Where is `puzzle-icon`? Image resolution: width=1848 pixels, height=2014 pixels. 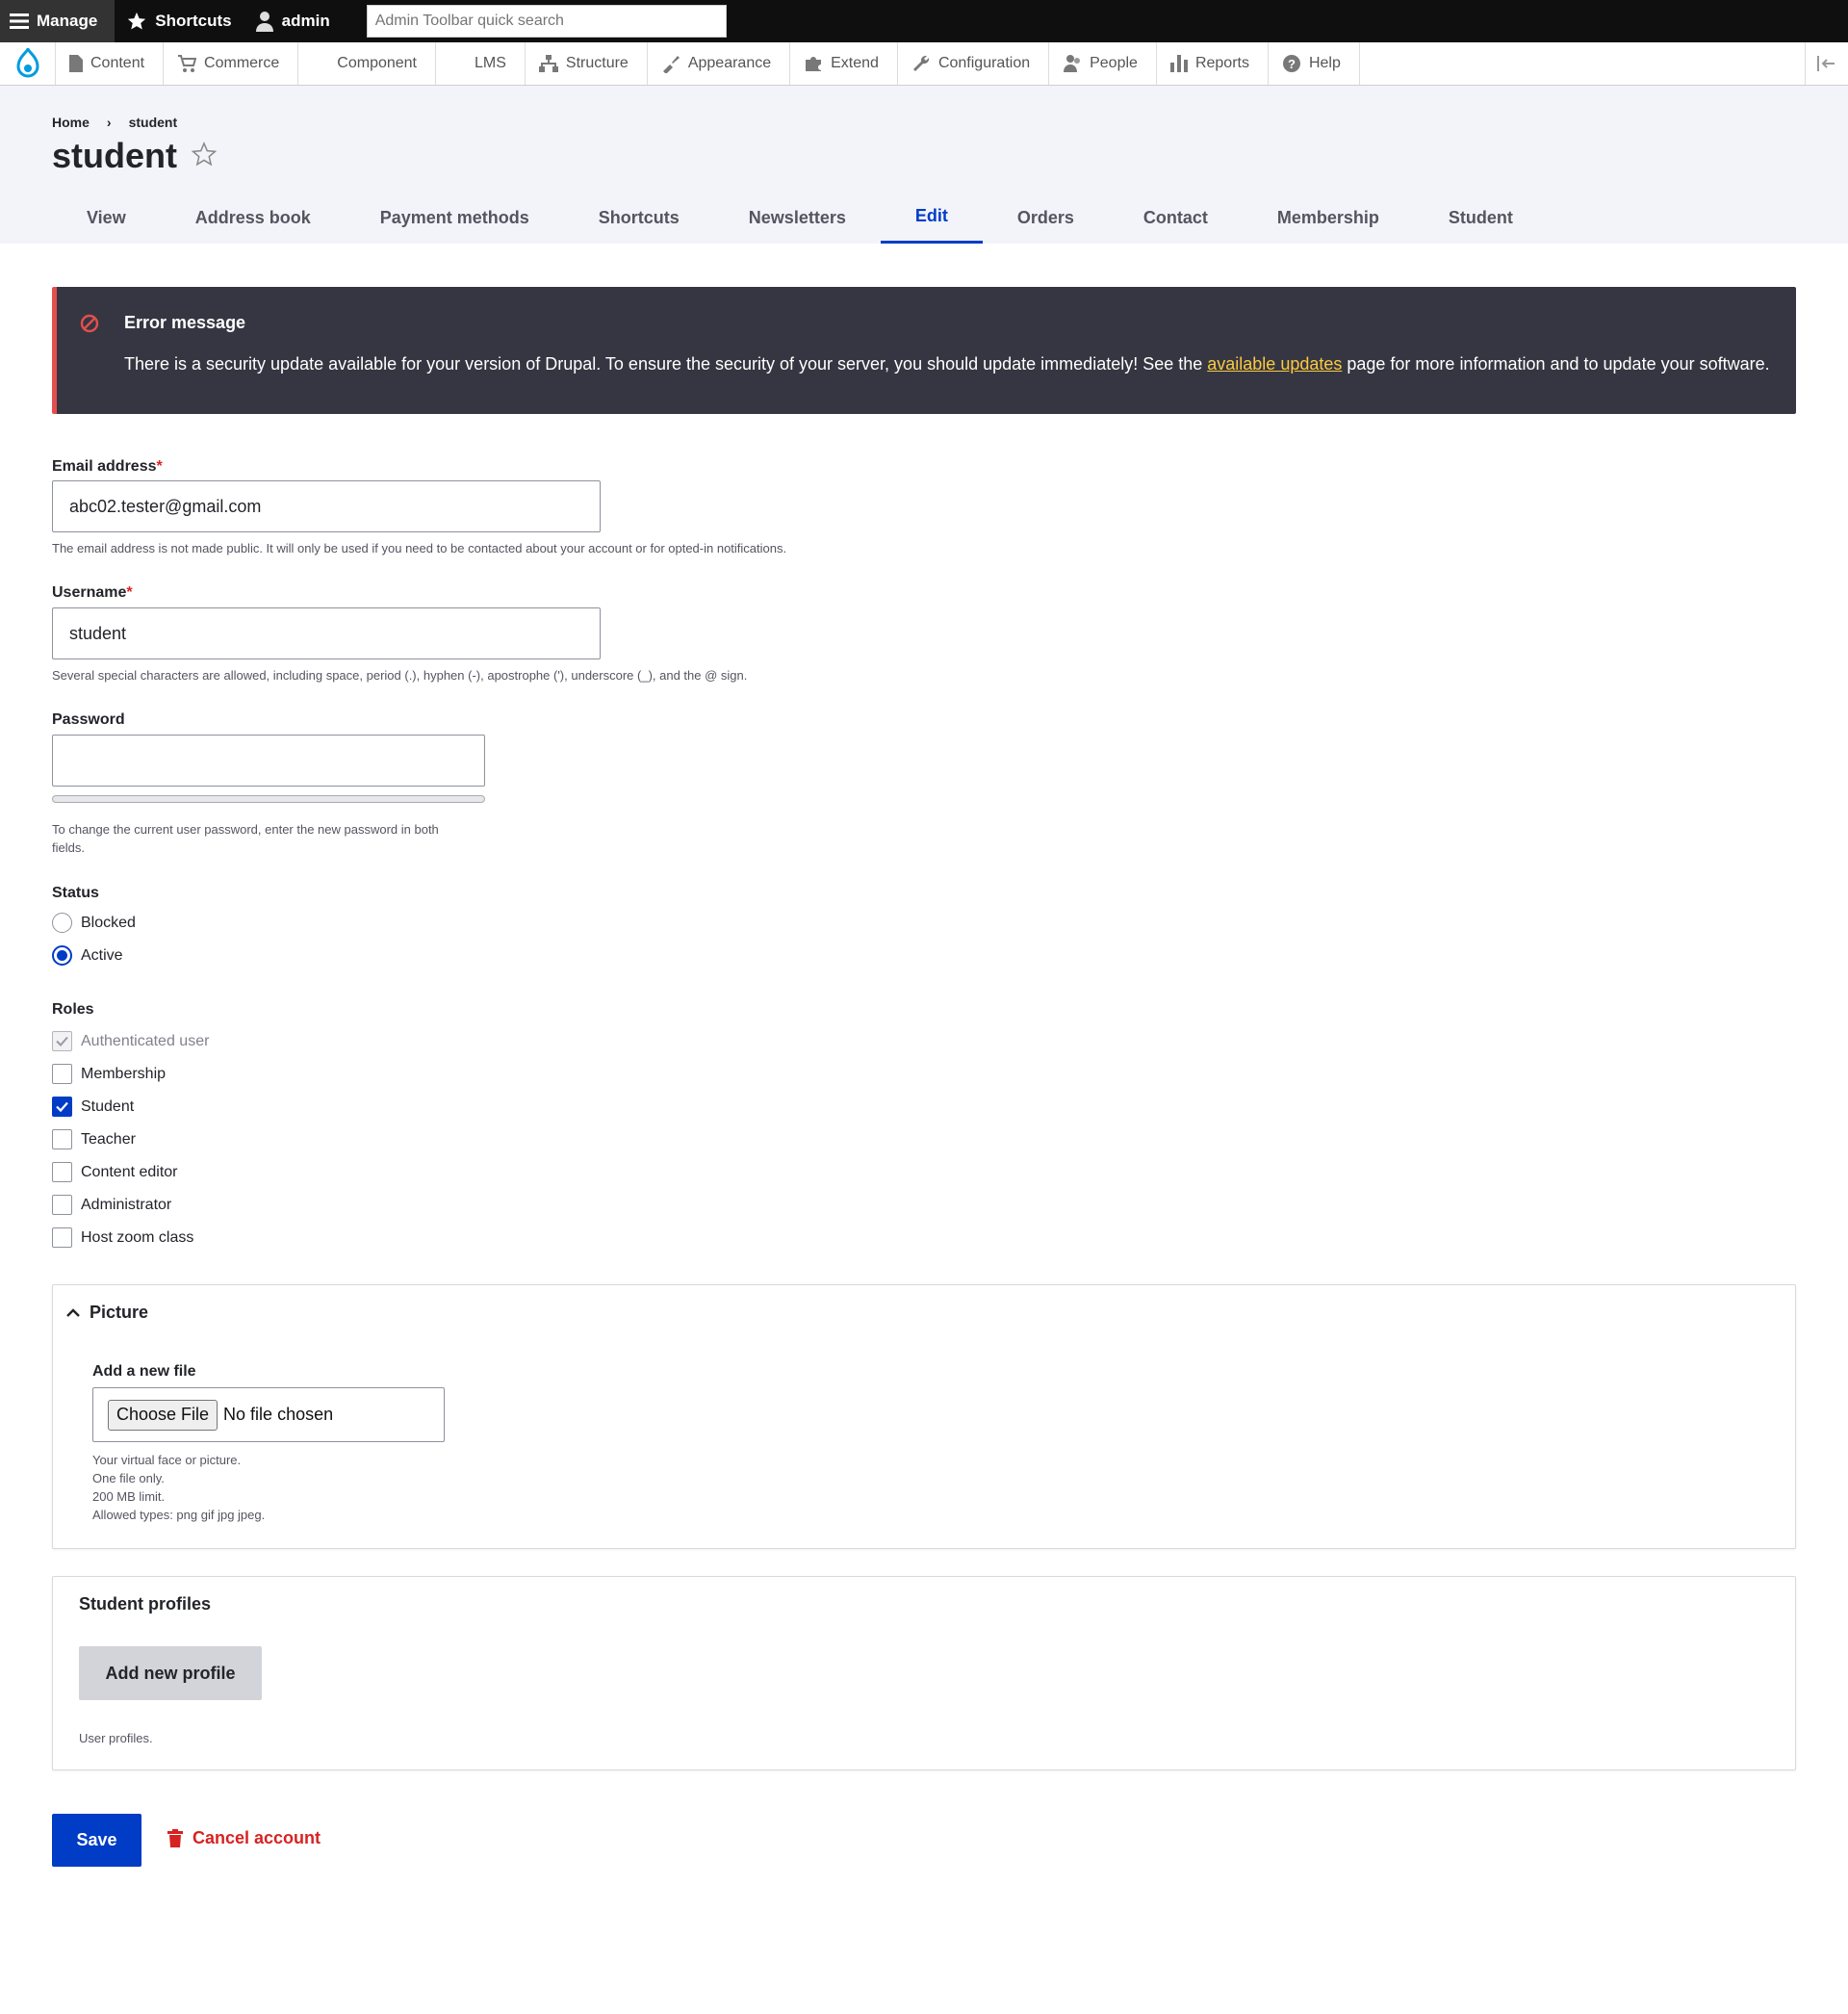 puzzle-icon is located at coordinates (813, 63).